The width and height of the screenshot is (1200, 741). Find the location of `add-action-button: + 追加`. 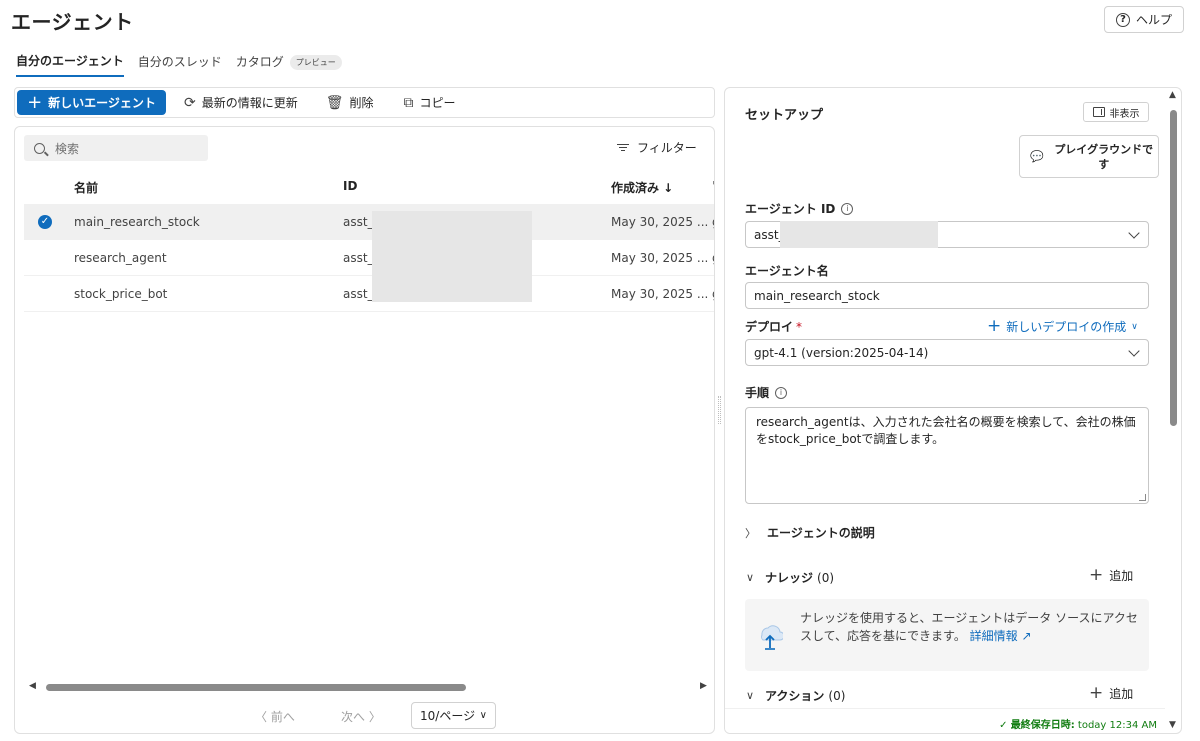

add-action-button: + 追加 is located at coordinates (1111, 693).